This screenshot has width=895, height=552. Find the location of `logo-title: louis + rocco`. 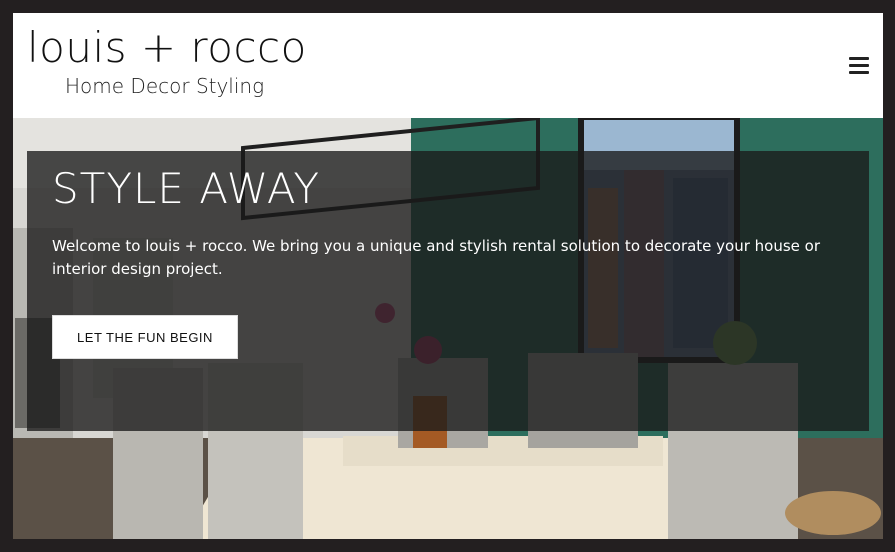

logo-title: louis + rocco is located at coordinates (167, 48).